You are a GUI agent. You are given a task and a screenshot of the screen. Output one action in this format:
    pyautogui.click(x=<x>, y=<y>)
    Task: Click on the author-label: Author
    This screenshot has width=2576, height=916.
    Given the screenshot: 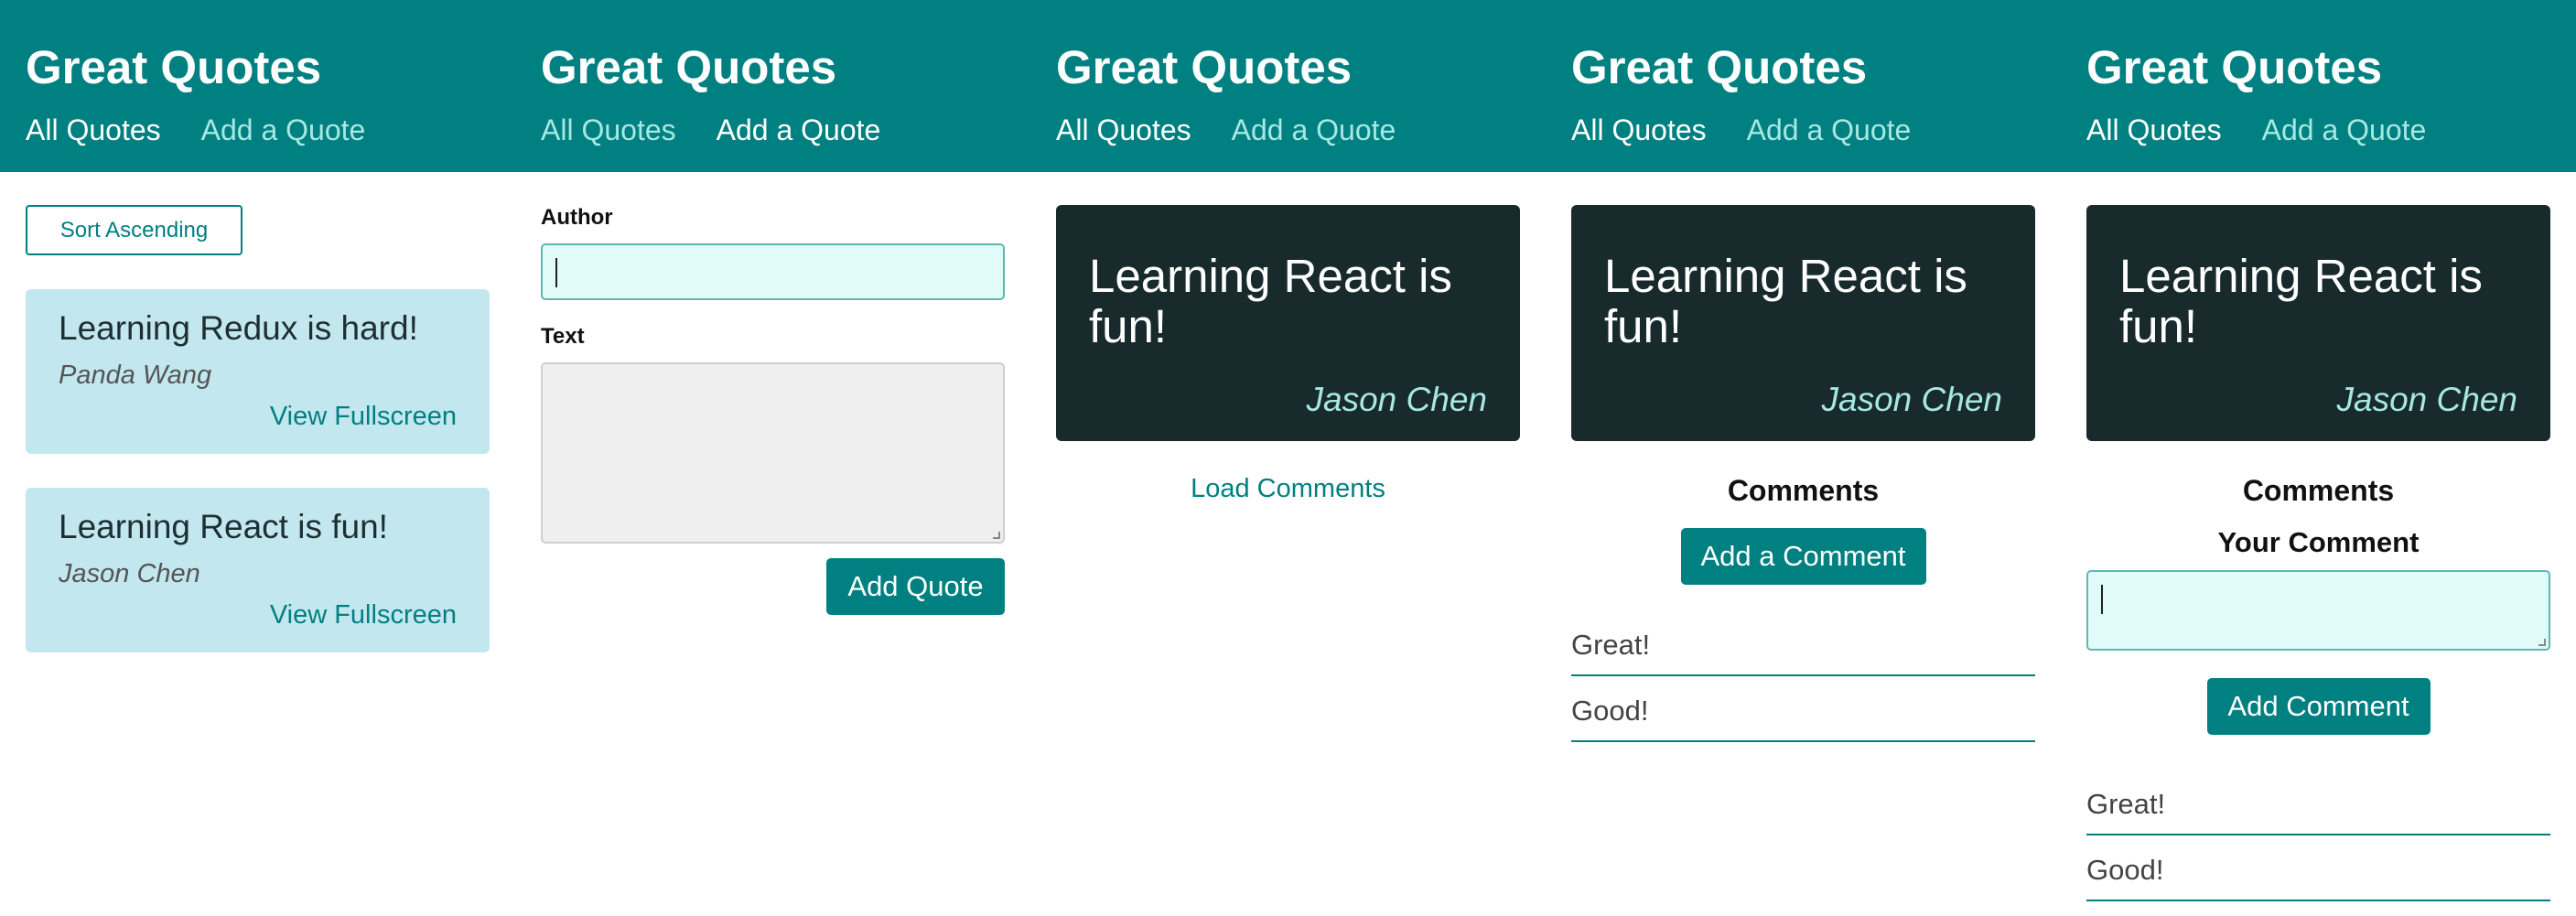 What is the action you would take?
    pyautogui.click(x=577, y=217)
    